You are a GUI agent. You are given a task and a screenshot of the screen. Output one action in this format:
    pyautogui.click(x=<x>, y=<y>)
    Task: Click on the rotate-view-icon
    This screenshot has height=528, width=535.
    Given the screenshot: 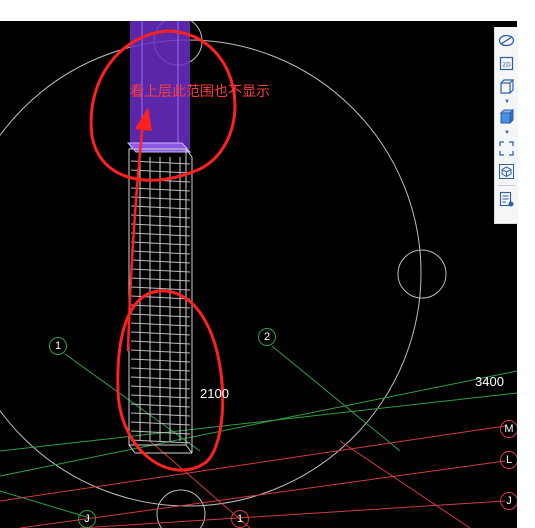 What is the action you would take?
    pyautogui.click(x=506, y=40)
    